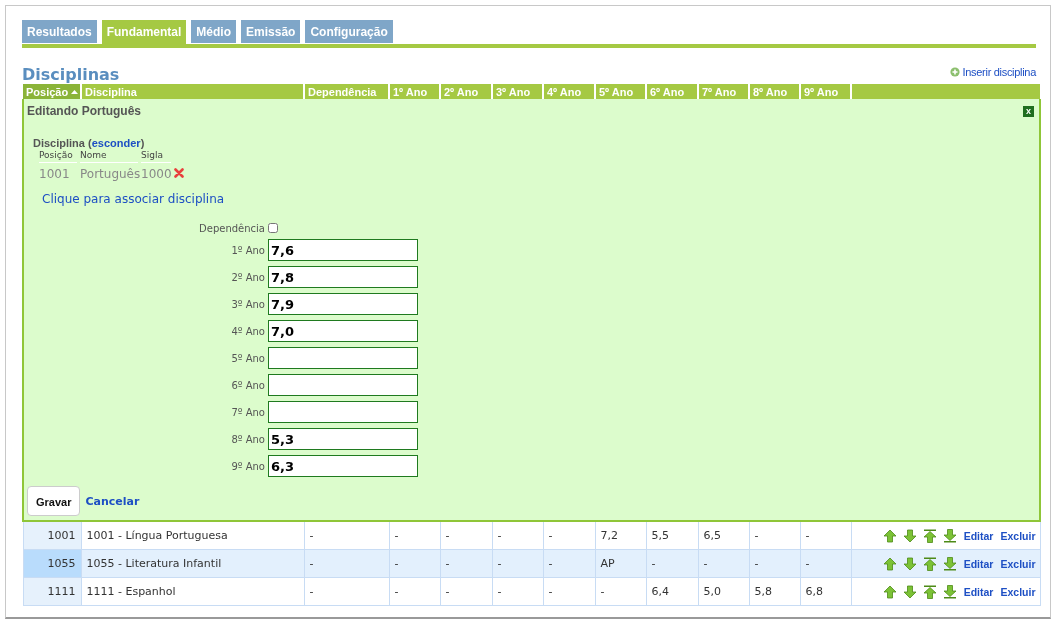  What do you see at coordinates (343, 439) in the screenshot?
I see `grade-input: 5,3` at bounding box center [343, 439].